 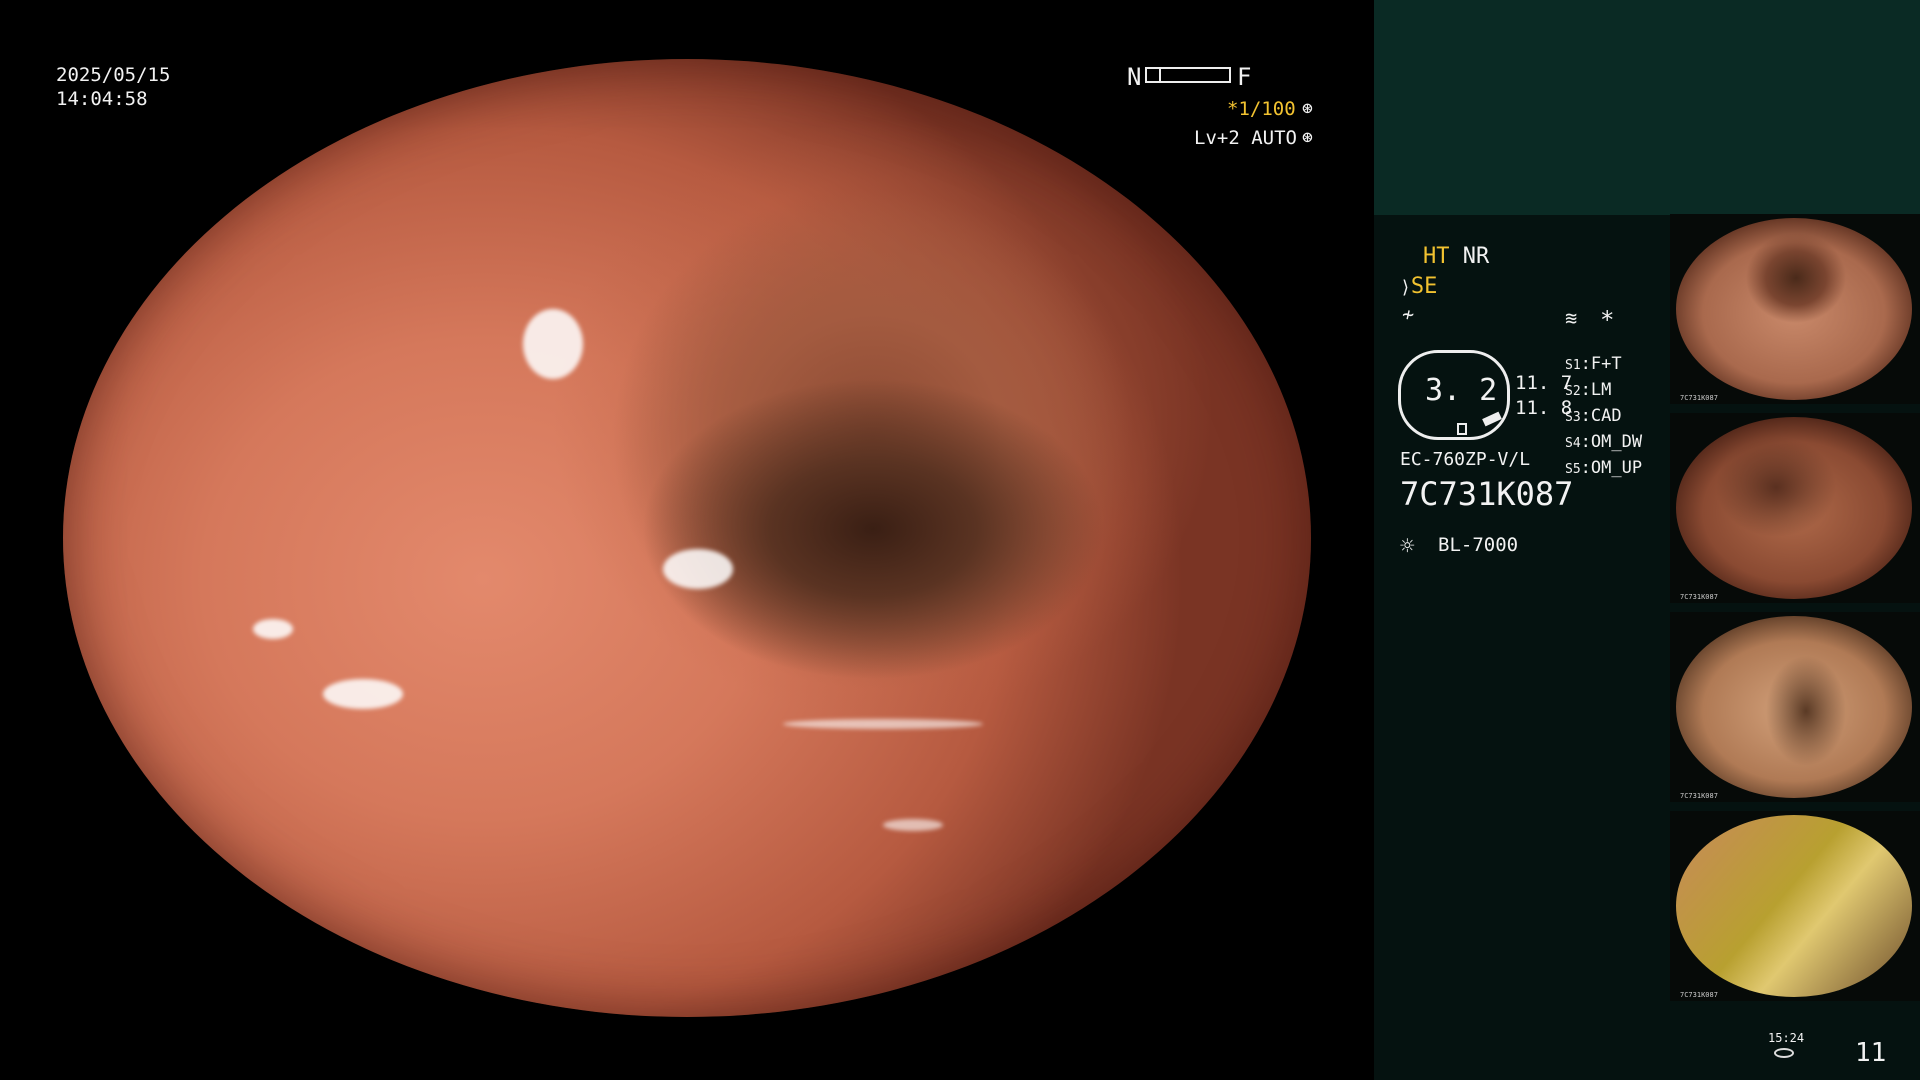 I want to click on switch-key: S3, so click(x=1573, y=417).